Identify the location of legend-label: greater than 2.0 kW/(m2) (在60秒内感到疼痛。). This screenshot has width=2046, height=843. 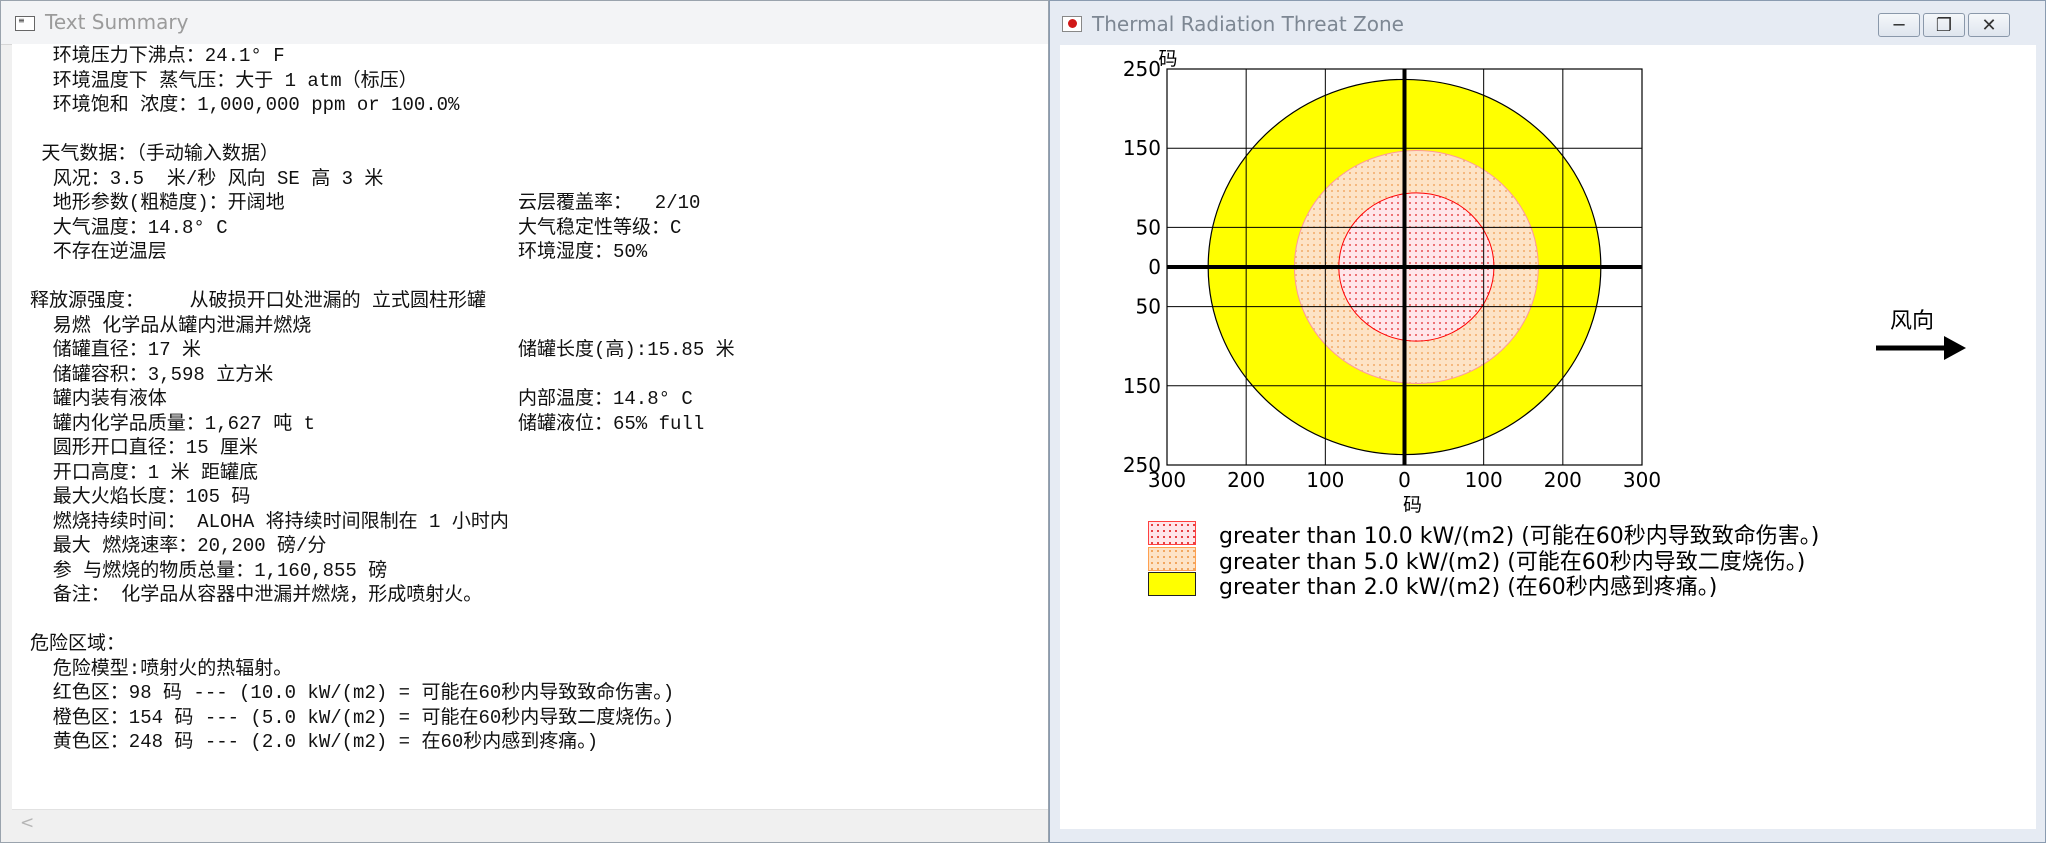
(1468, 587).